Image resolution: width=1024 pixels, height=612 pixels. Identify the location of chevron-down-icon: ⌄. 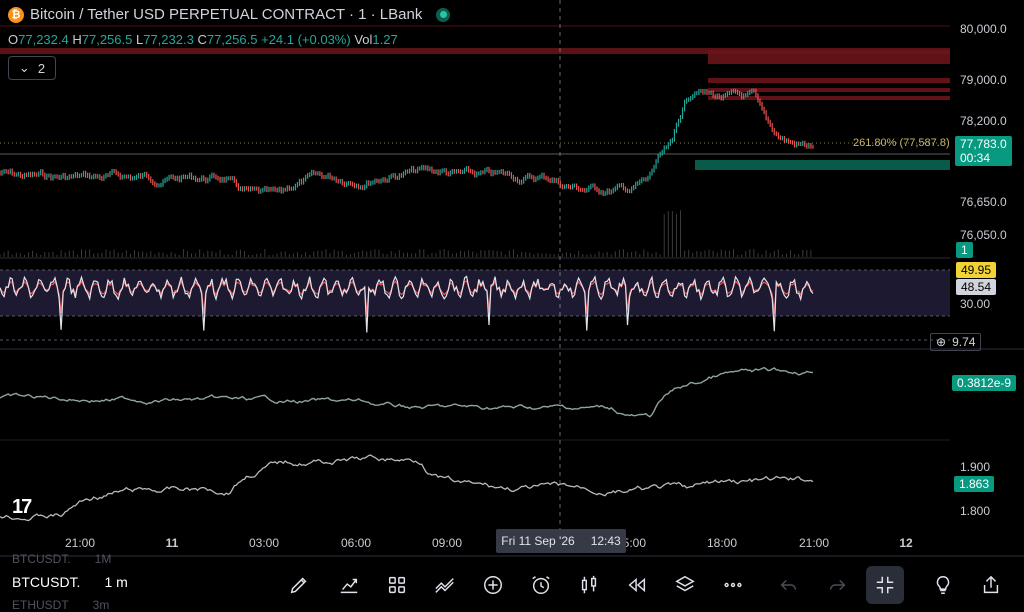
(24, 67).